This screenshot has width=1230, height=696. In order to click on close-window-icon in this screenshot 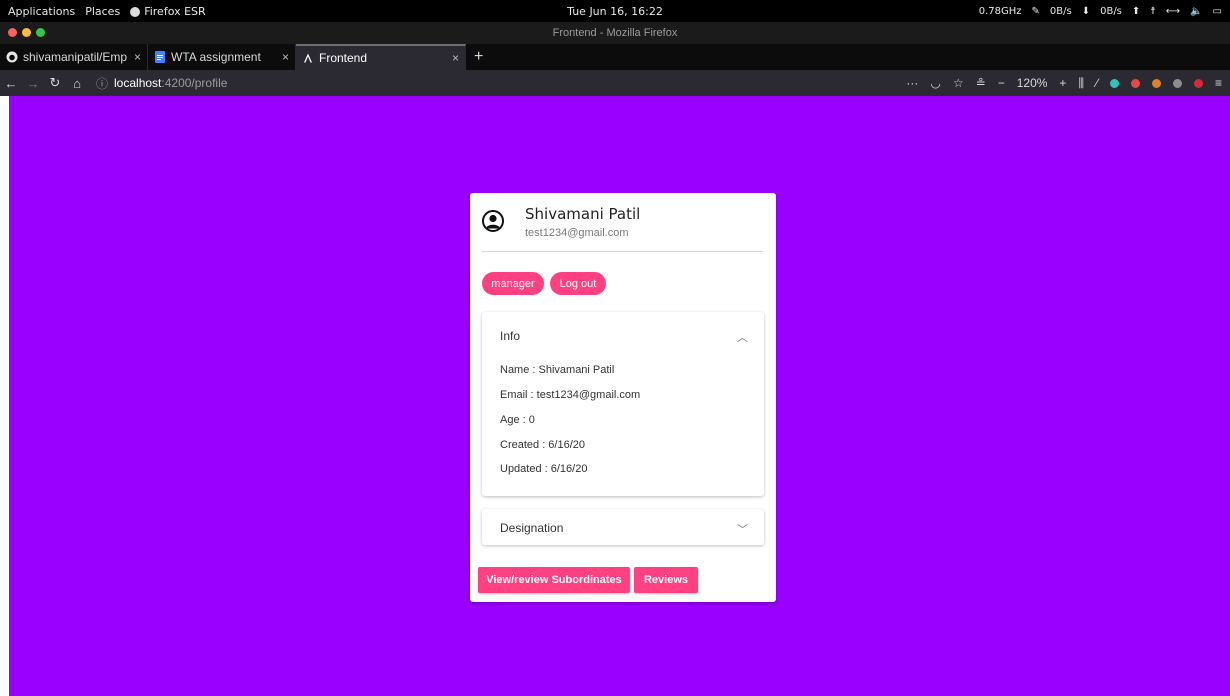, I will do `click(12, 32)`.